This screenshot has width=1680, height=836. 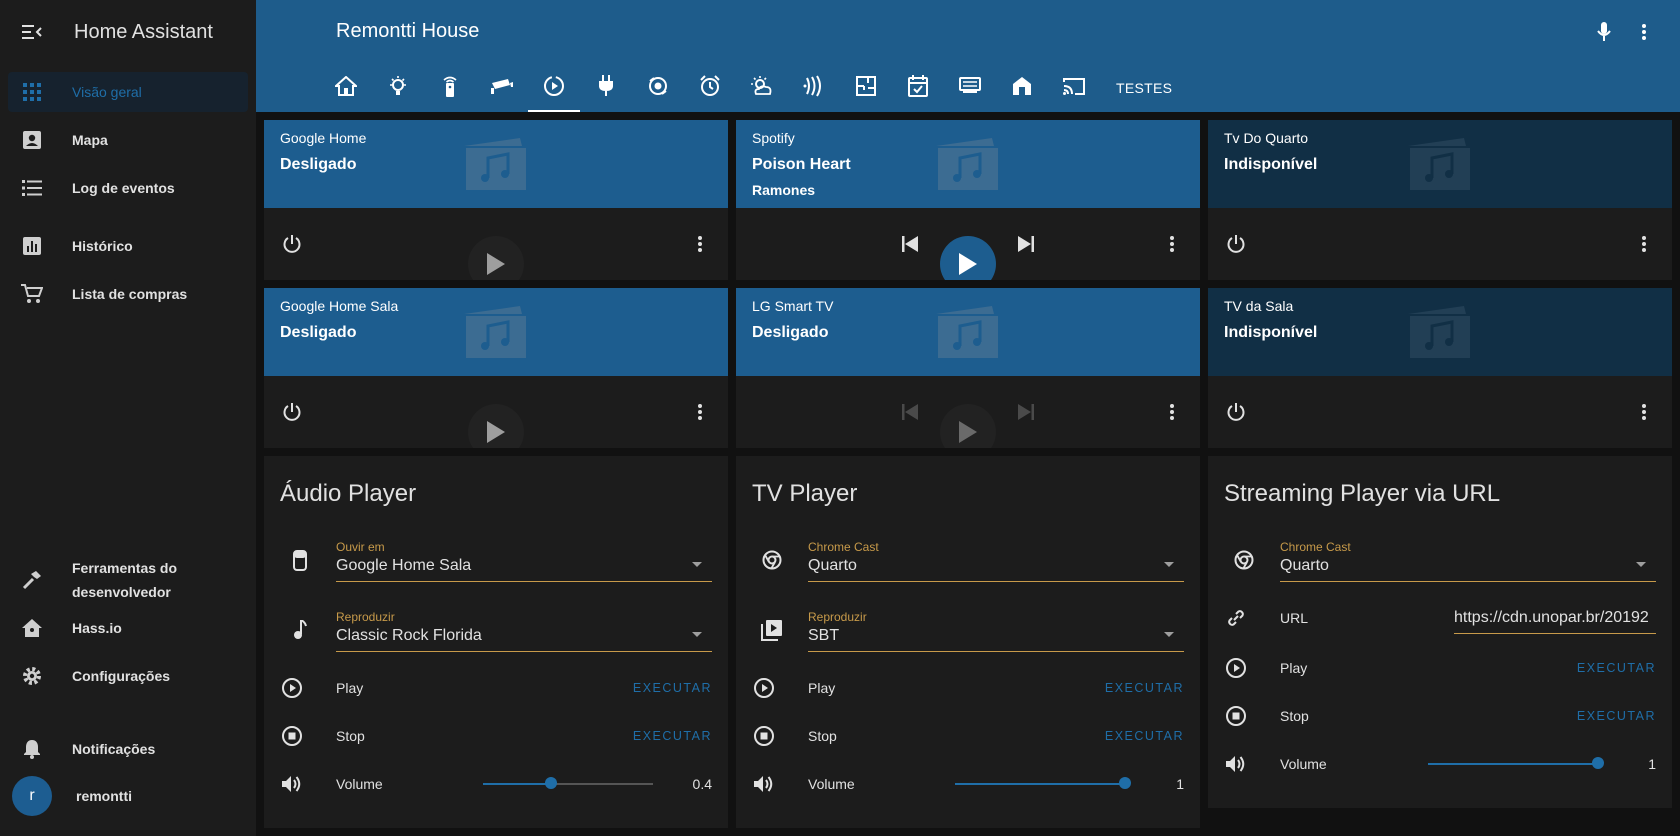 I want to click on cart-icon, so click(x=32, y=294).